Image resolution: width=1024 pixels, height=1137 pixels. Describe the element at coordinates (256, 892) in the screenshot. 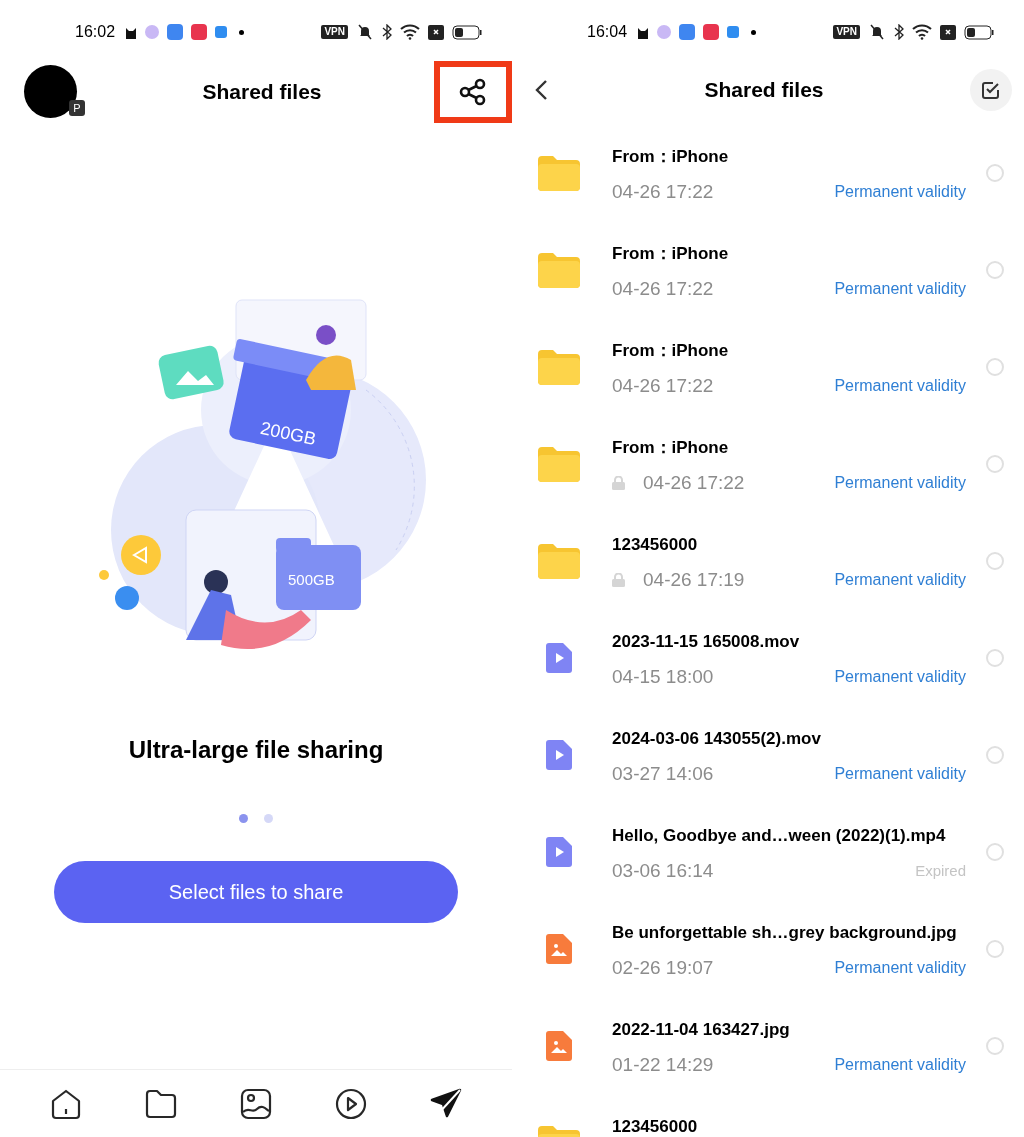

I see `select-files-button: Select files to share` at that location.